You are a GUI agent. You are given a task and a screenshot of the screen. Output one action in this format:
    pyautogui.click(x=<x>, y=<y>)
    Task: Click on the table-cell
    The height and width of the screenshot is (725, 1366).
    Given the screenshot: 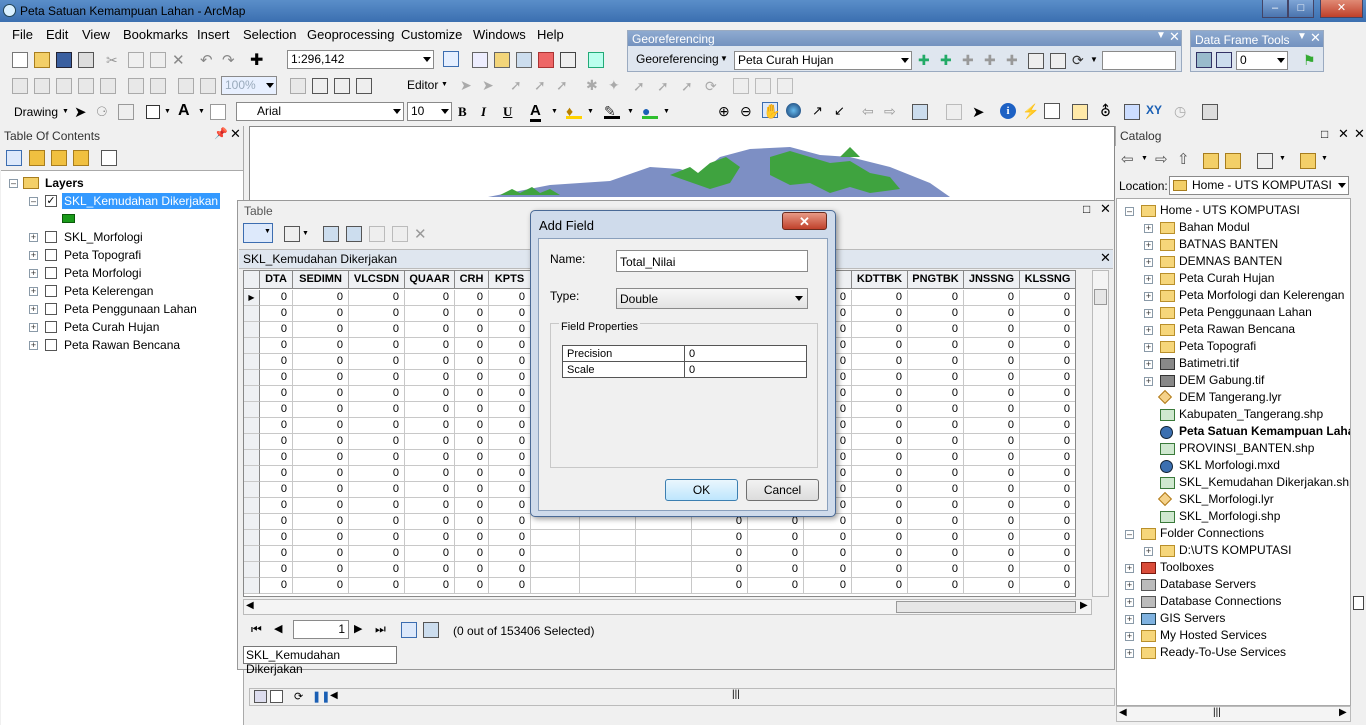 What is the action you would take?
    pyautogui.click(x=664, y=570)
    